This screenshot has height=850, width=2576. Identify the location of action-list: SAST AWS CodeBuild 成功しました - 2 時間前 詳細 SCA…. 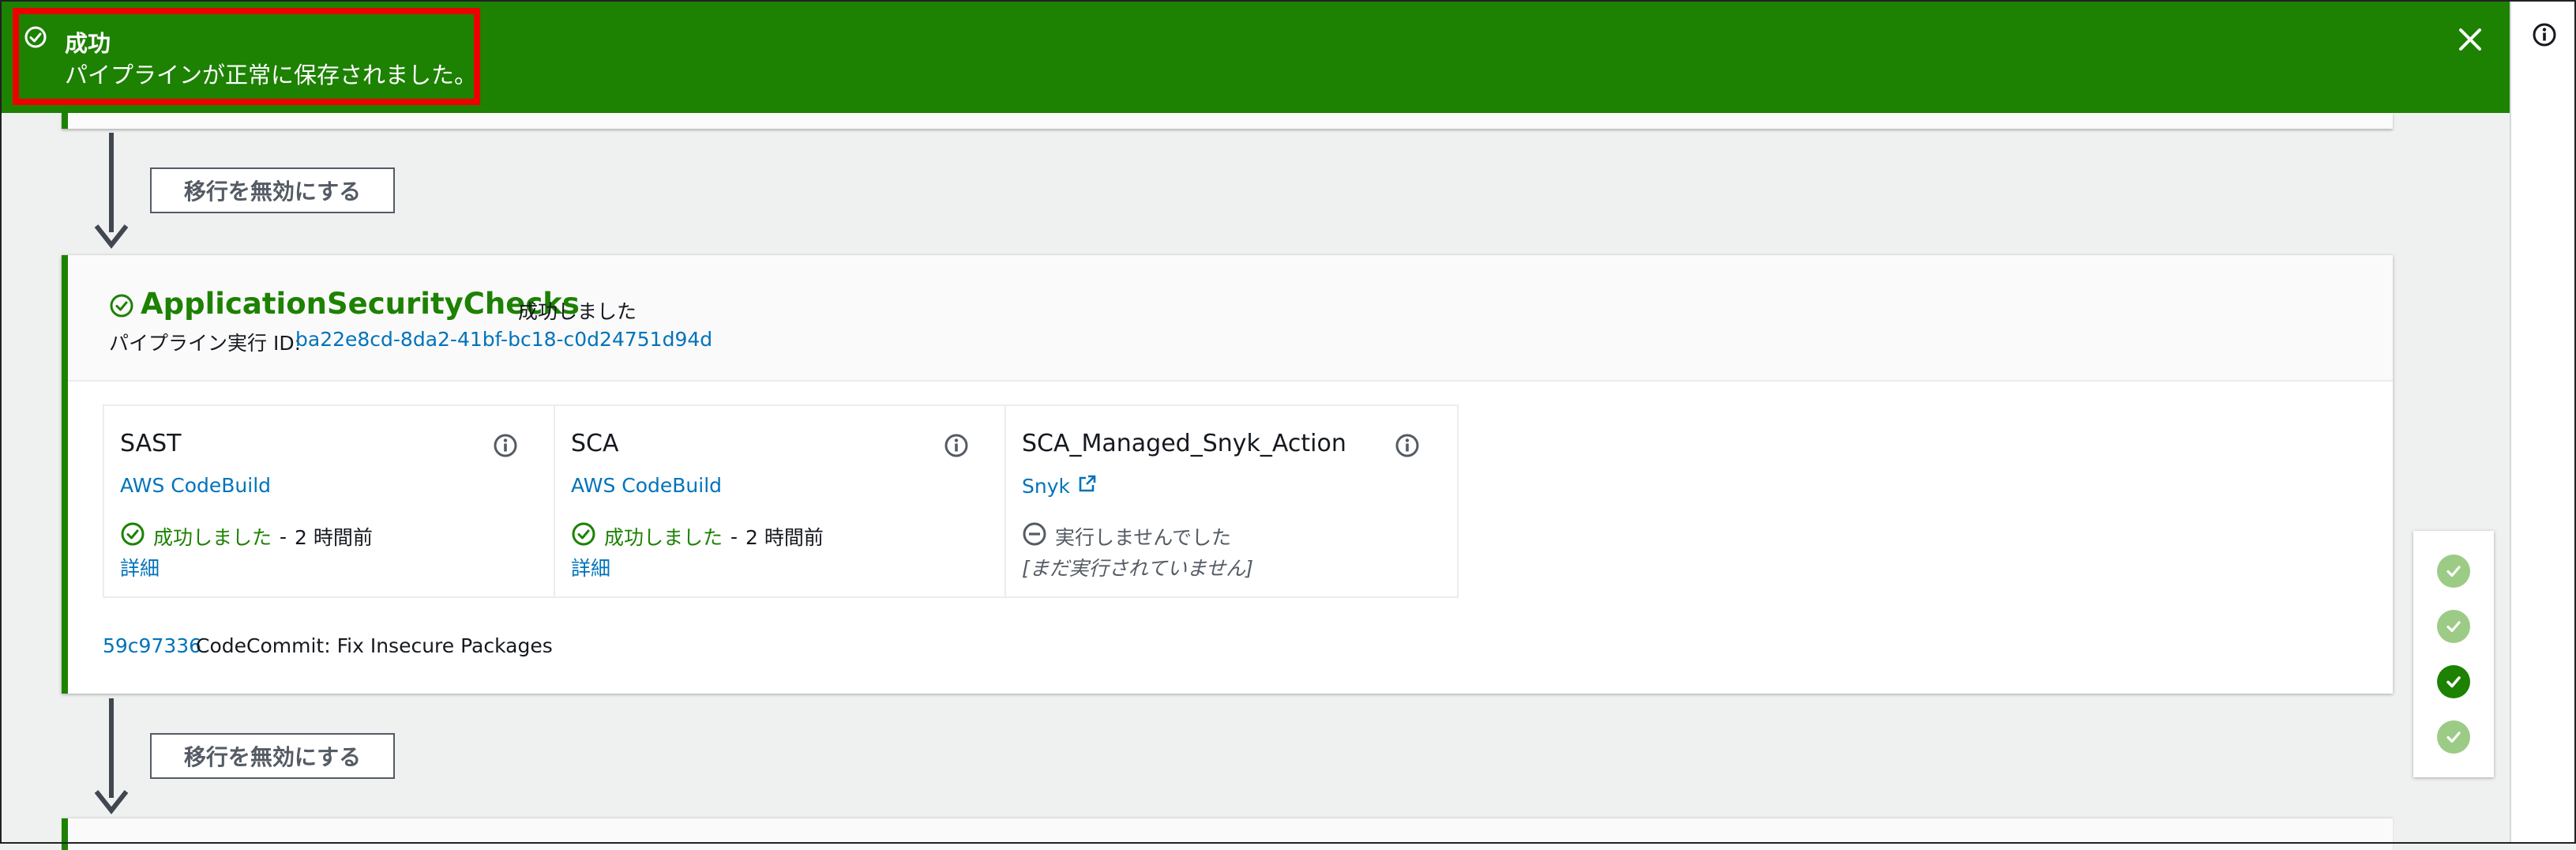
(781, 501).